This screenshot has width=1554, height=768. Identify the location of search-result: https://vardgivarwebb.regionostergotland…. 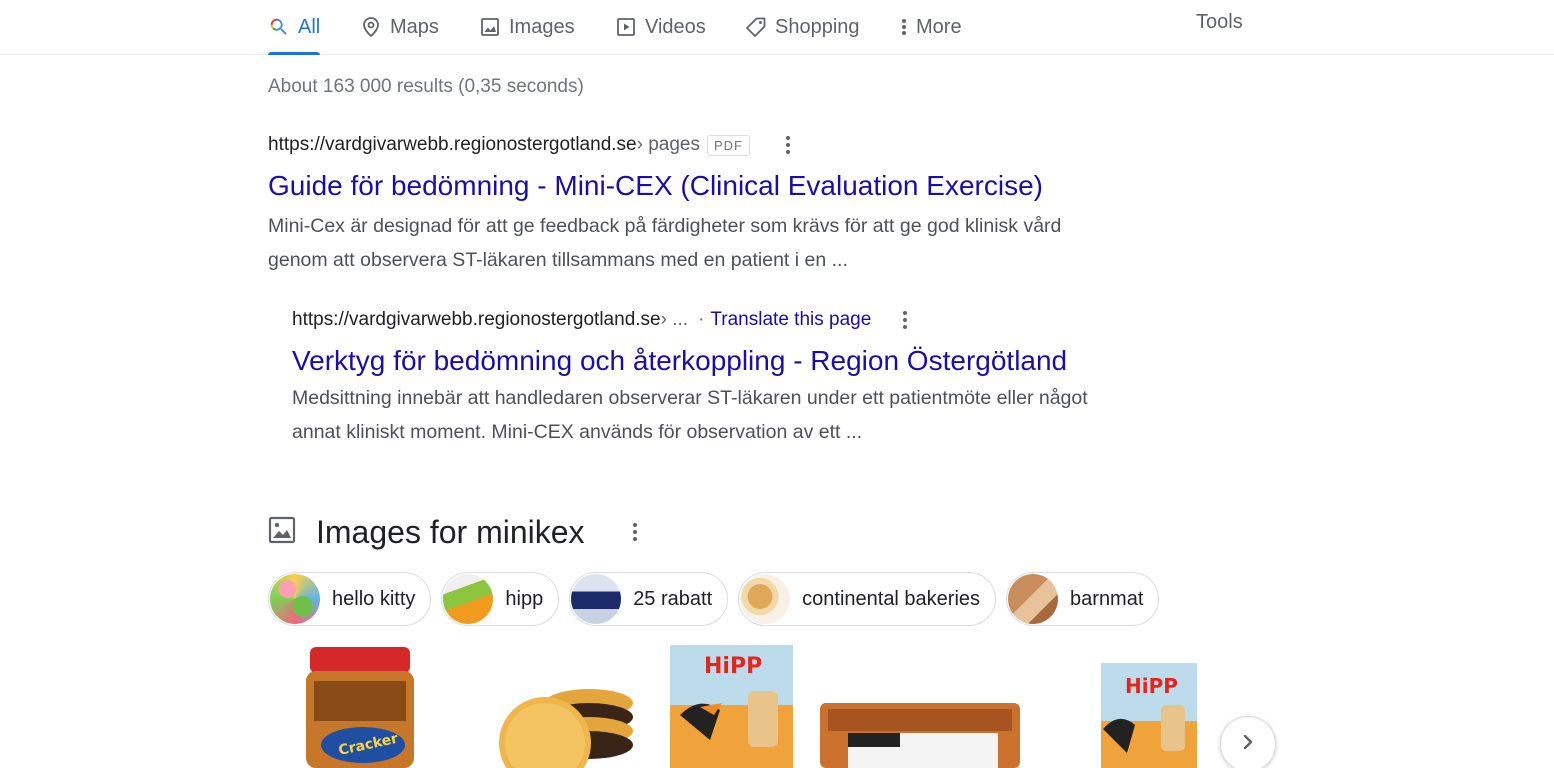
(718, 204).